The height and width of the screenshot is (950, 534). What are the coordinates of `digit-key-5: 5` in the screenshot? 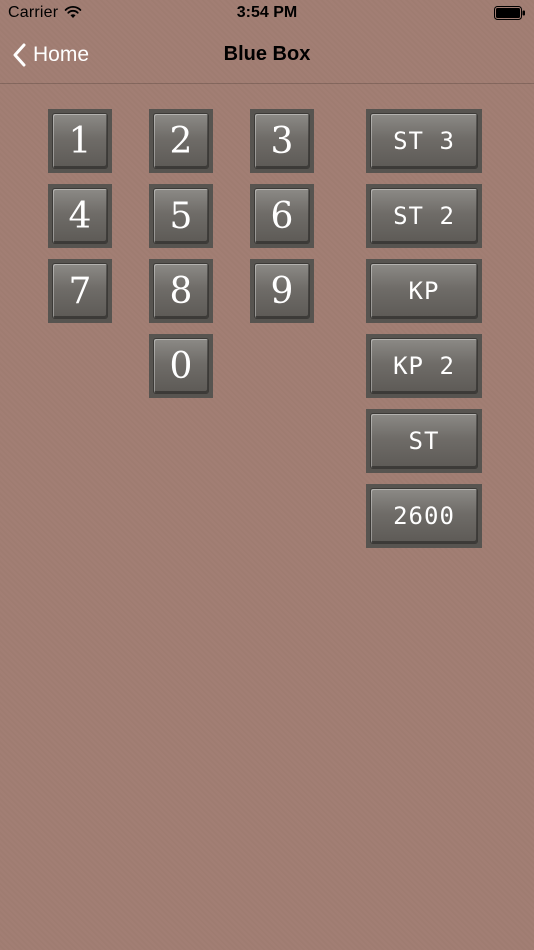 It's located at (181, 216).